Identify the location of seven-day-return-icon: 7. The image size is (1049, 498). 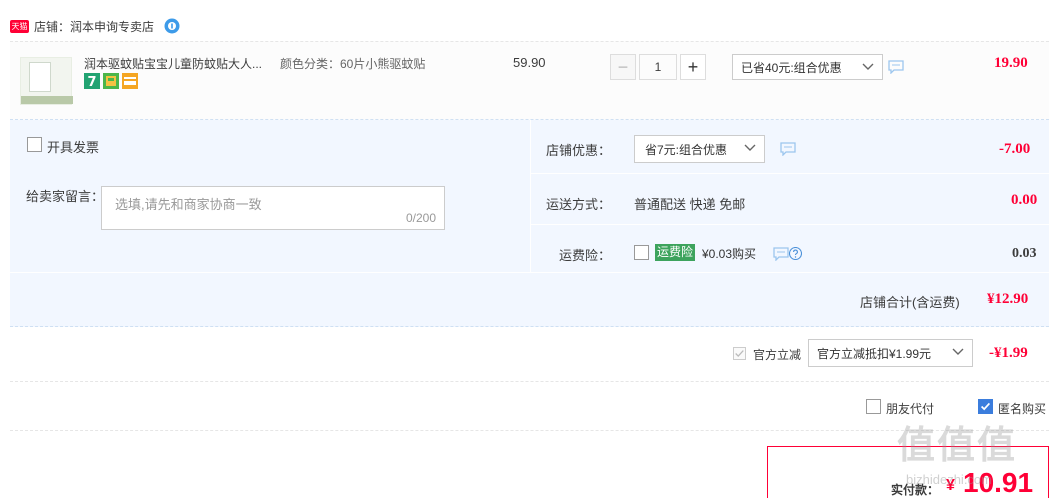
(92, 81).